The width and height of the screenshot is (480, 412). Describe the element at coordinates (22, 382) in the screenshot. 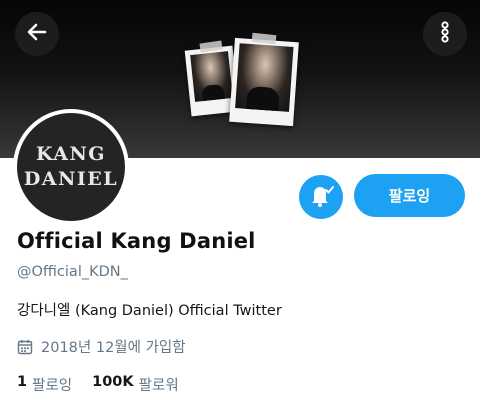

I see `following-count: 1` at that location.